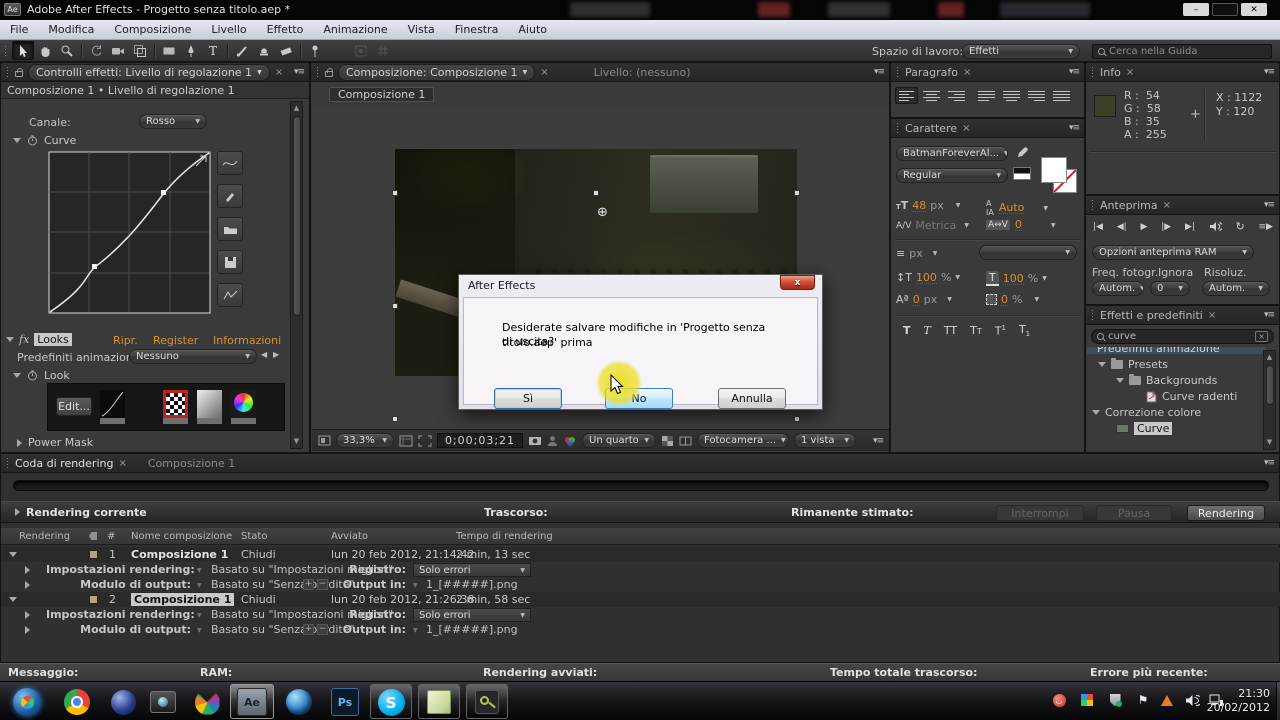 This screenshot has height=720, width=1280. I want to click on vertical-scale-value: 100, so click(926, 278).